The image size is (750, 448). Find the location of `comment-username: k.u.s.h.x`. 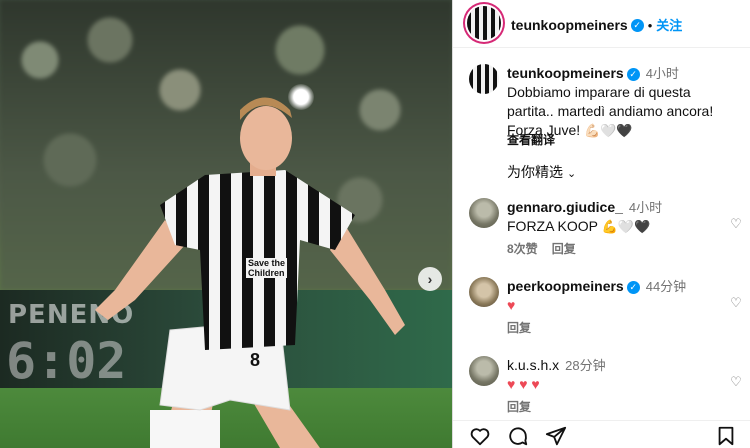

comment-username: k.u.s.h.x is located at coordinates (533, 365).